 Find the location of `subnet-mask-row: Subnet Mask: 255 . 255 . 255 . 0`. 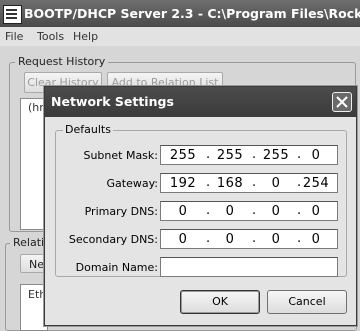

subnet-mask-row: Subnet Mask: 255 . 255 . 255 . 0 is located at coordinates (201, 156).